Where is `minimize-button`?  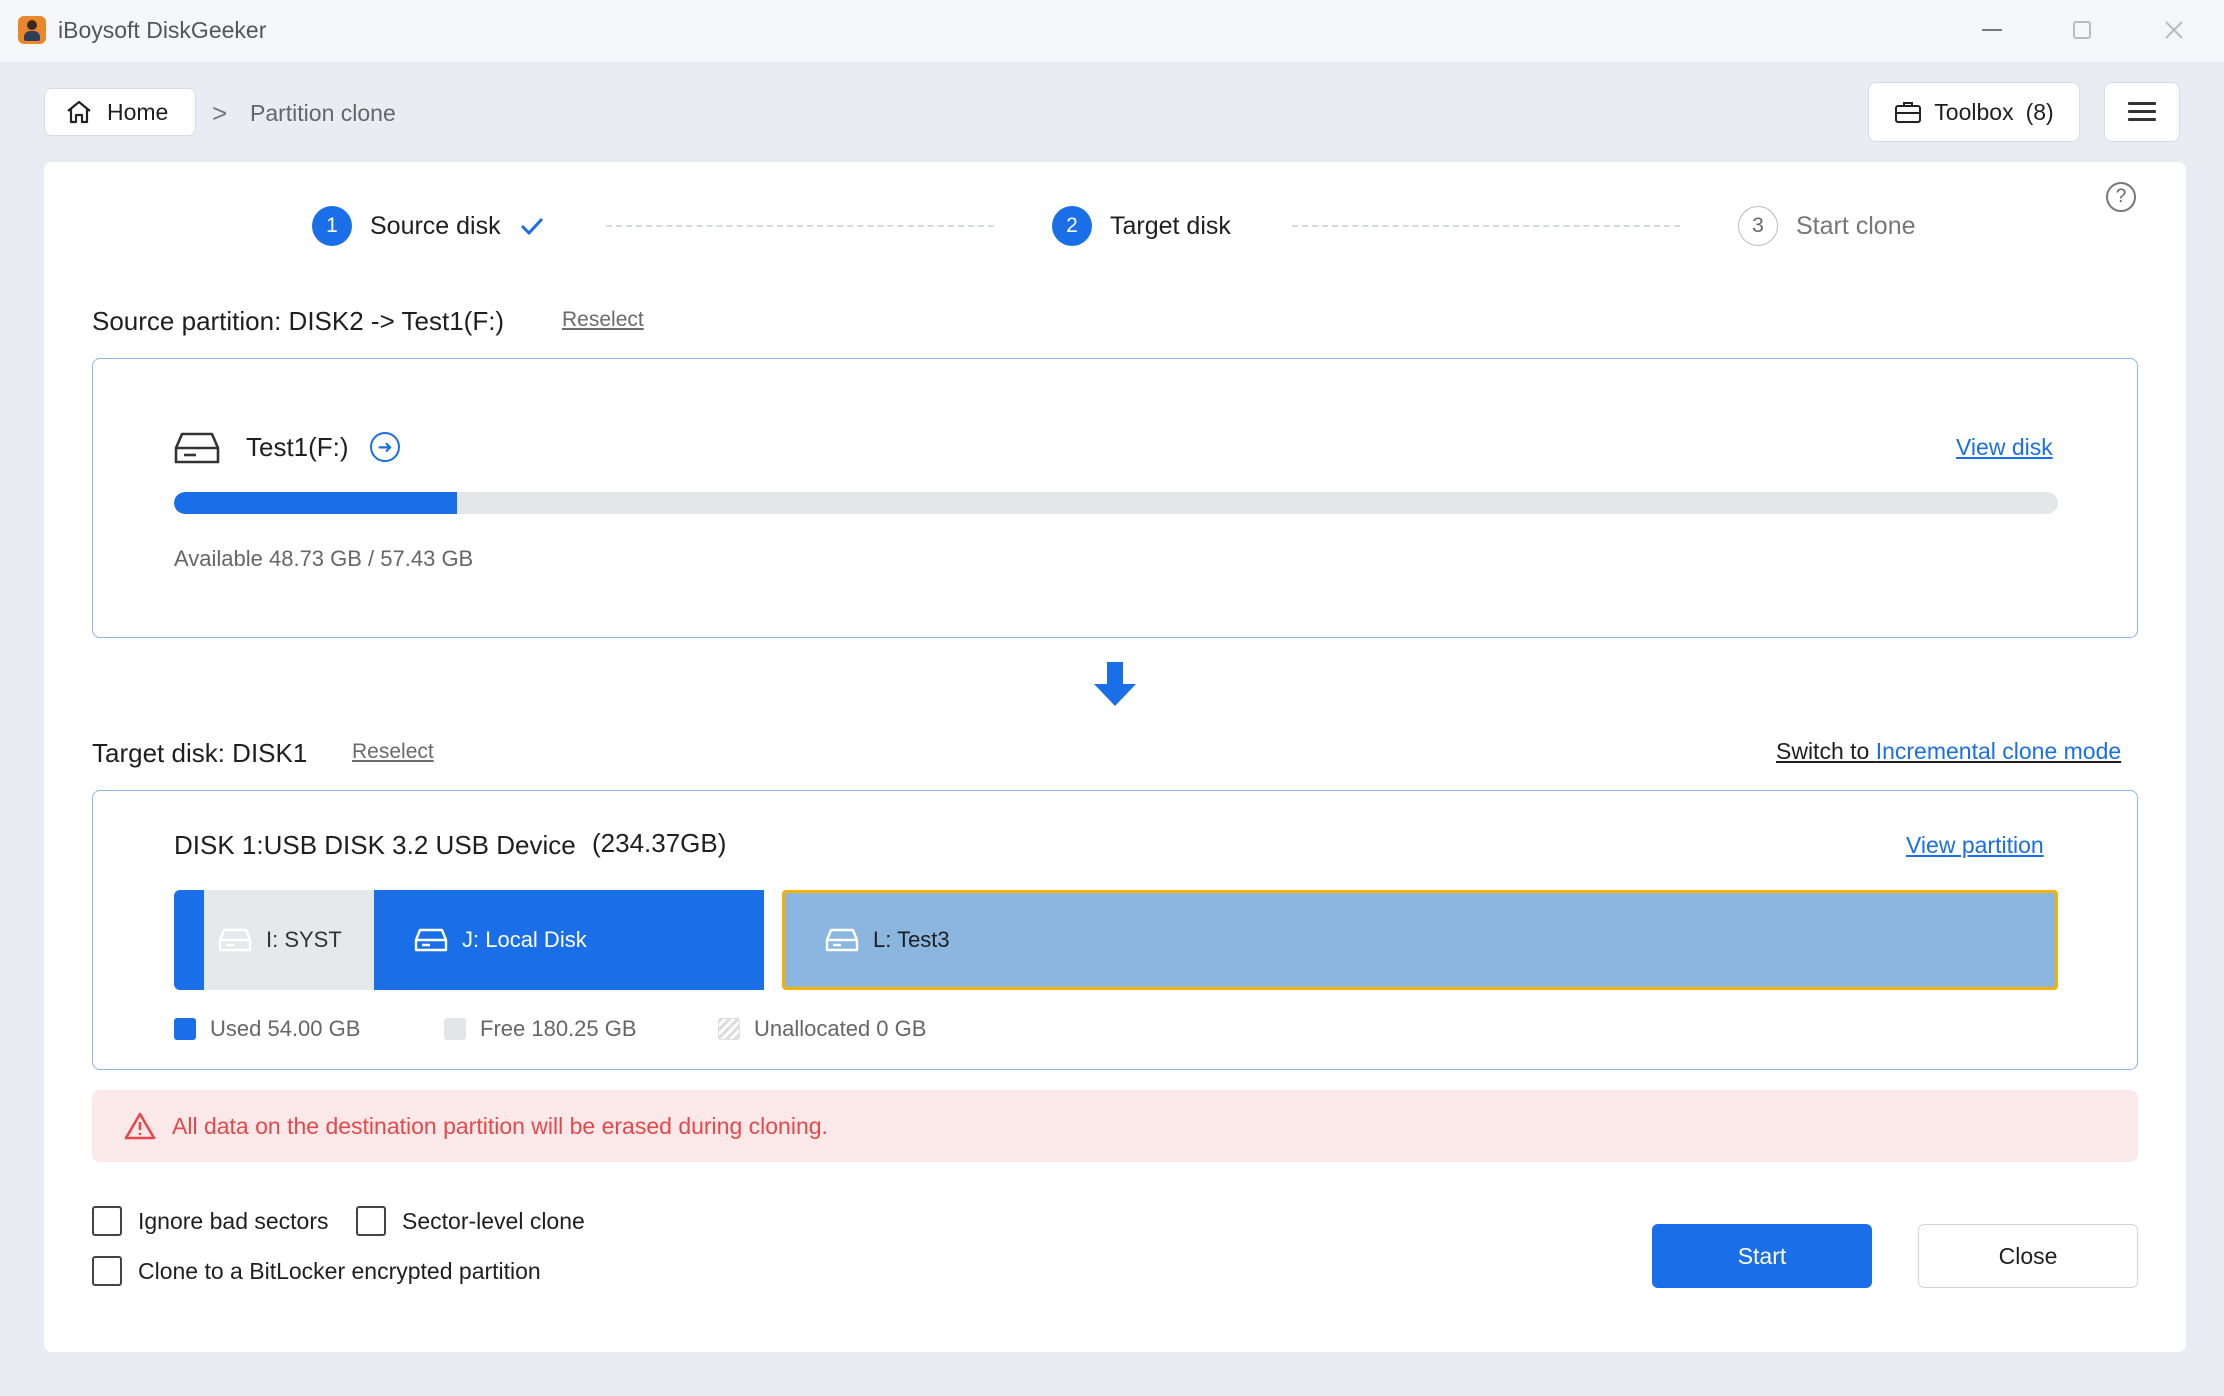
minimize-button is located at coordinates (1992, 30).